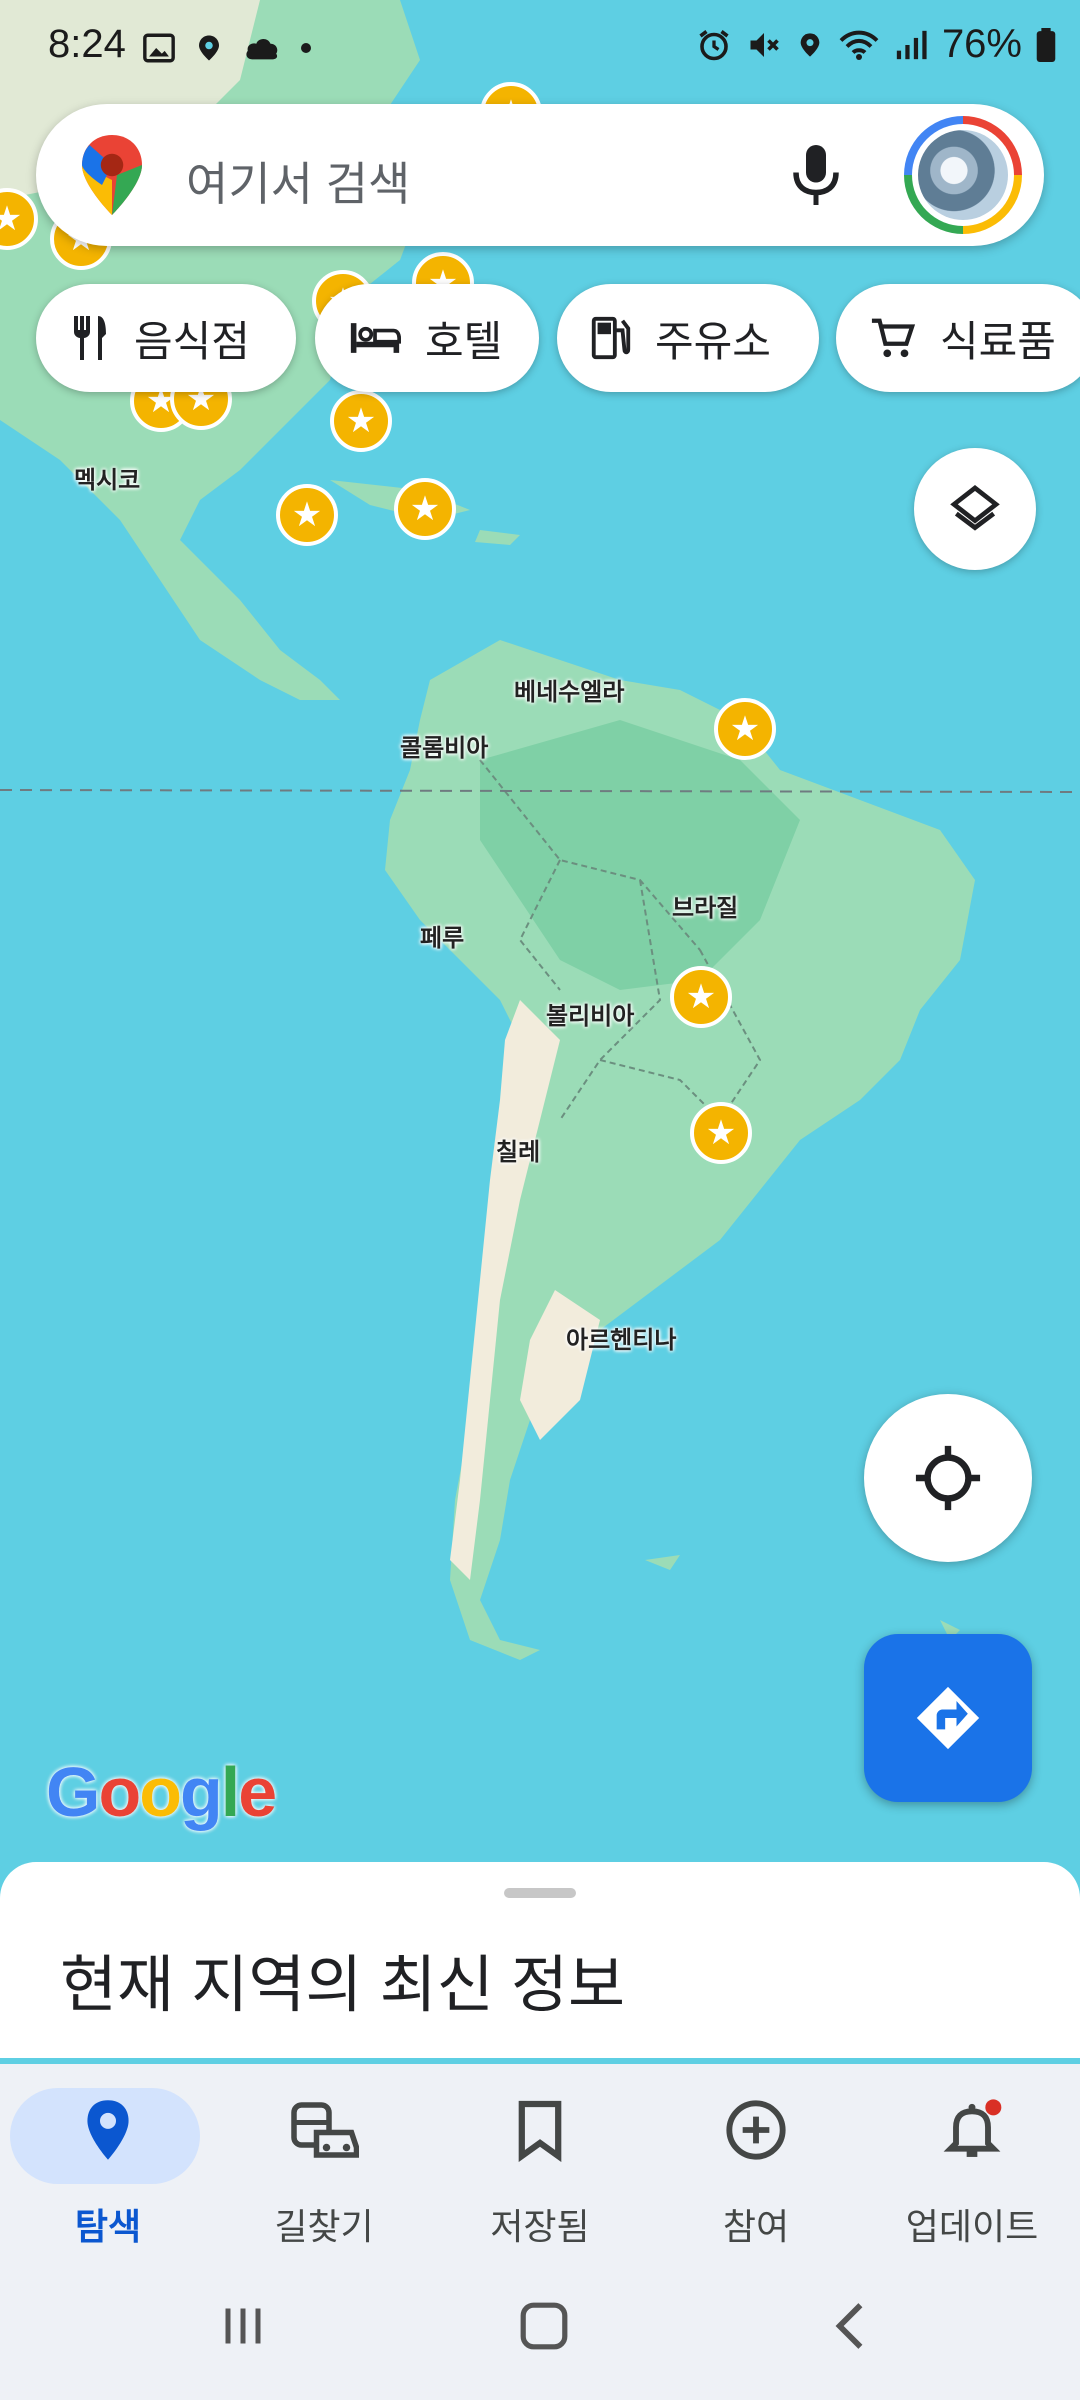  What do you see at coordinates (324, 2226) in the screenshot?
I see `nav-label: 길찾기` at bounding box center [324, 2226].